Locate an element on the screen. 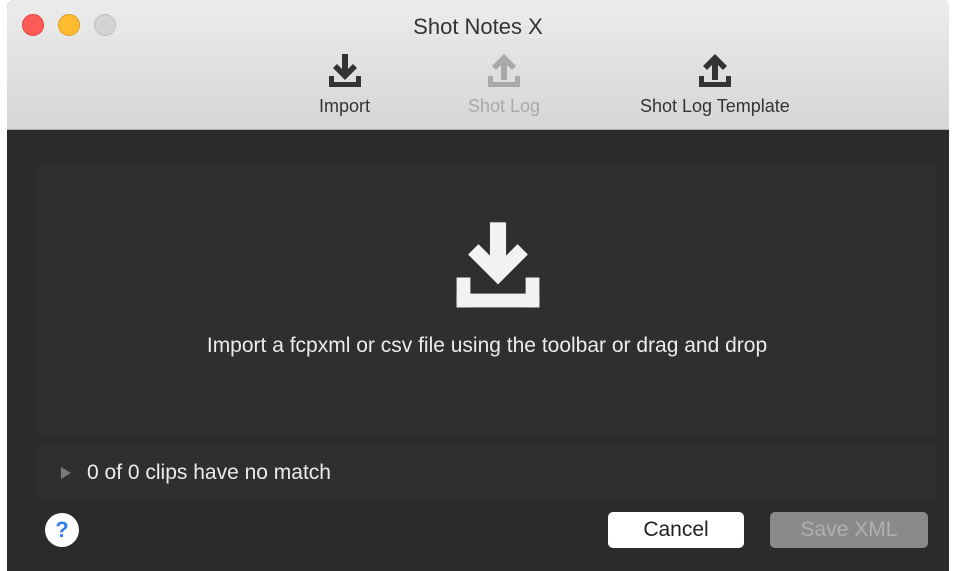 Image resolution: width=956 pixels, height=571 pixels. disclosure-triangle-icon is located at coordinates (66, 473).